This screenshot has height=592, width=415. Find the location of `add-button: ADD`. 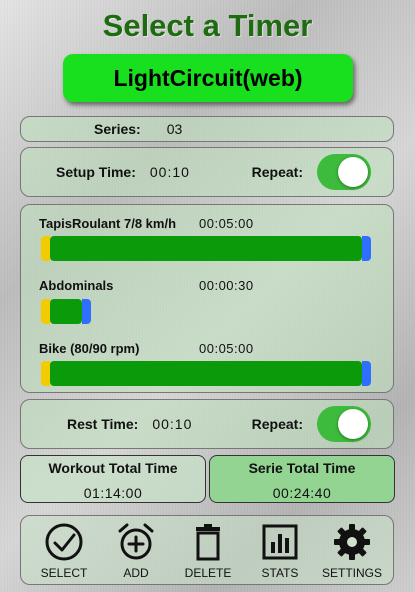

add-button: ADD is located at coordinates (136, 551).